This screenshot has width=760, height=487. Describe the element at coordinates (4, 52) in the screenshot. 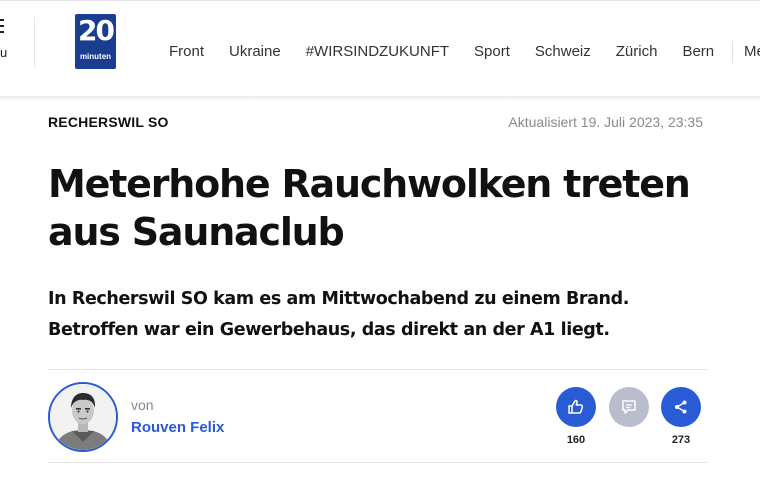

I see `menu-label: u` at that location.